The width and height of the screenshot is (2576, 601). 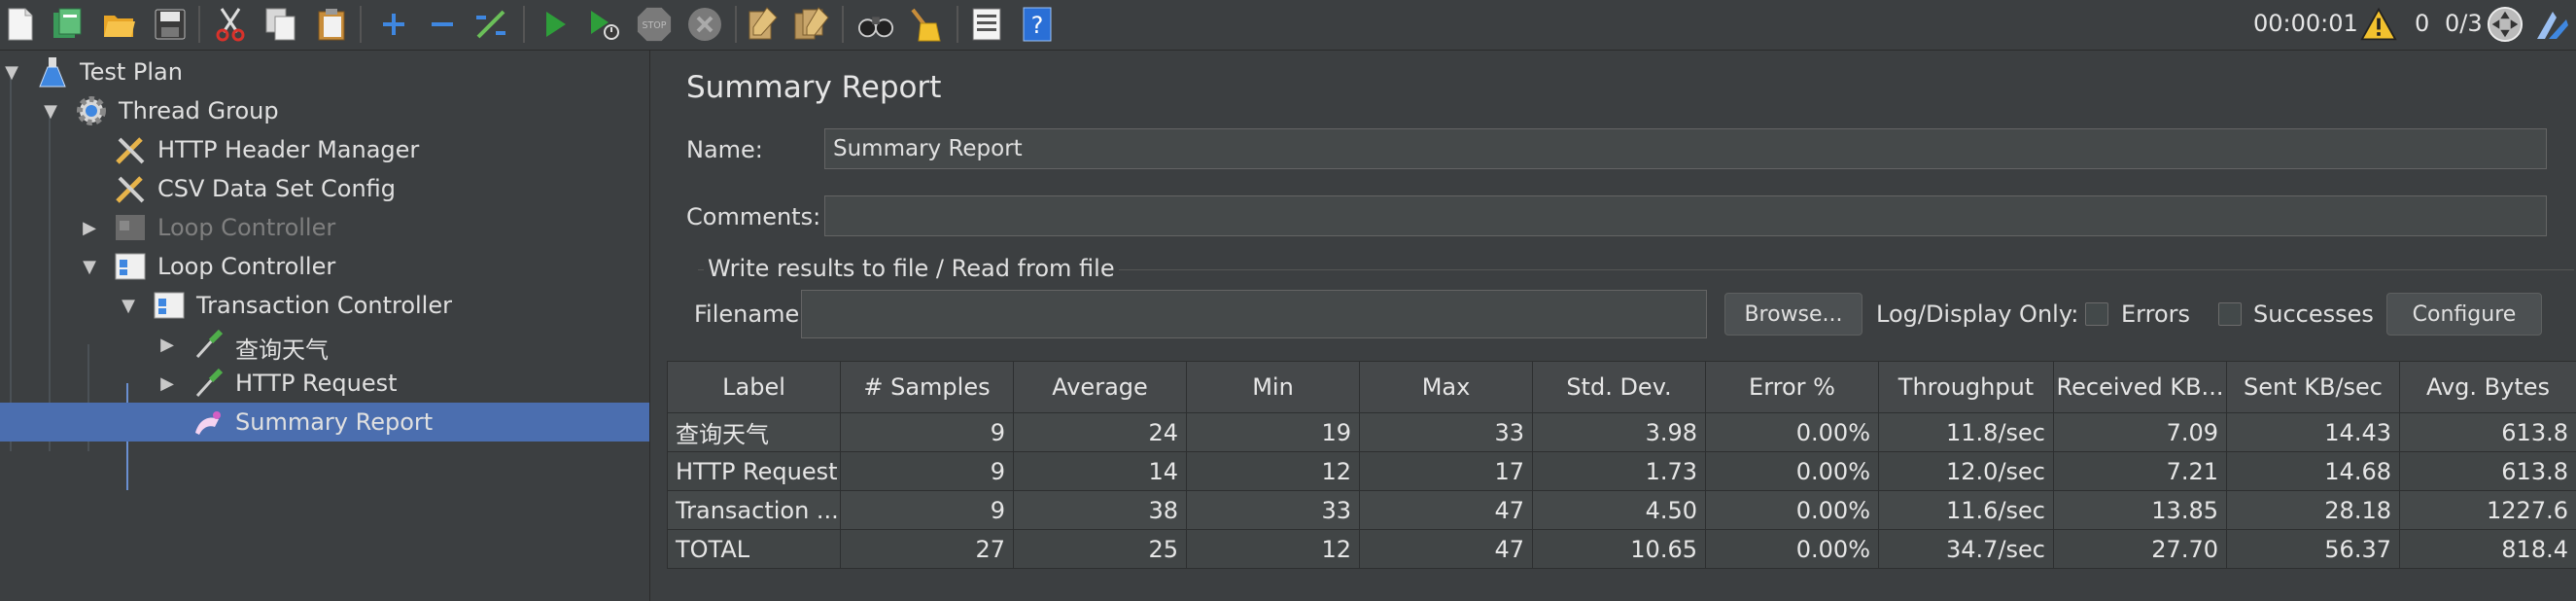 What do you see at coordinates (876, 24) in the screenshot?
I see `search-icon` at bounding box center [876, 24].